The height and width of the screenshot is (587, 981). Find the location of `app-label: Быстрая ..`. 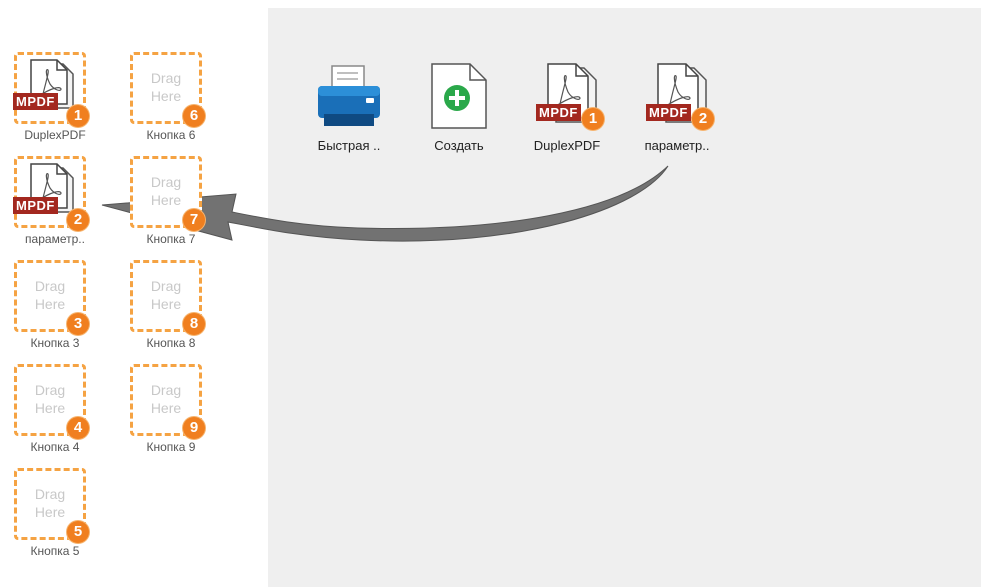

app-label: Быстрая .. is located at coordinates (349, 145).